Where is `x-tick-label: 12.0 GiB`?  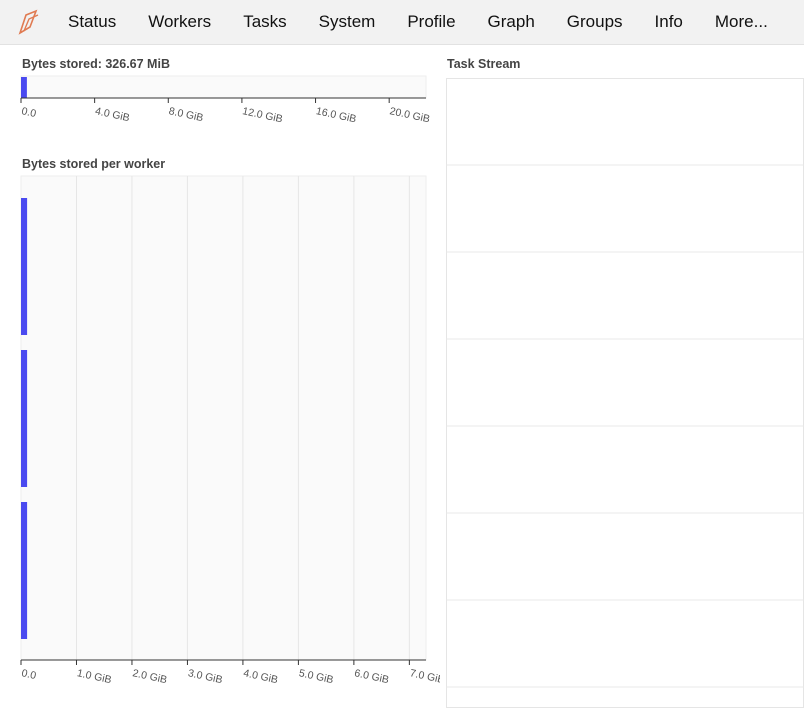 x-tick-label: 12.0 GiB is located at coordinates (262, 115).